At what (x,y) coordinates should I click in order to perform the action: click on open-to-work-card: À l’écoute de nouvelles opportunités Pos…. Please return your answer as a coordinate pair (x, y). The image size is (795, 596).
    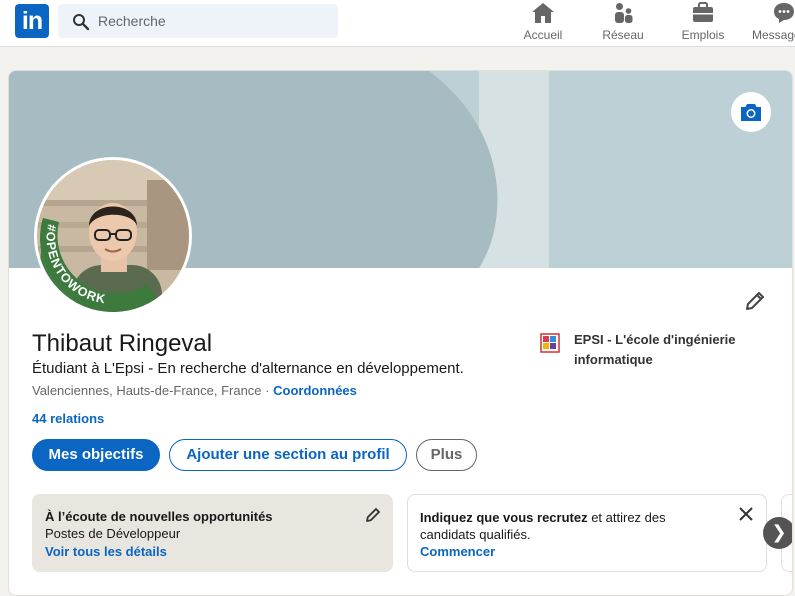
    Looking at the image, I should click on (212, 533).